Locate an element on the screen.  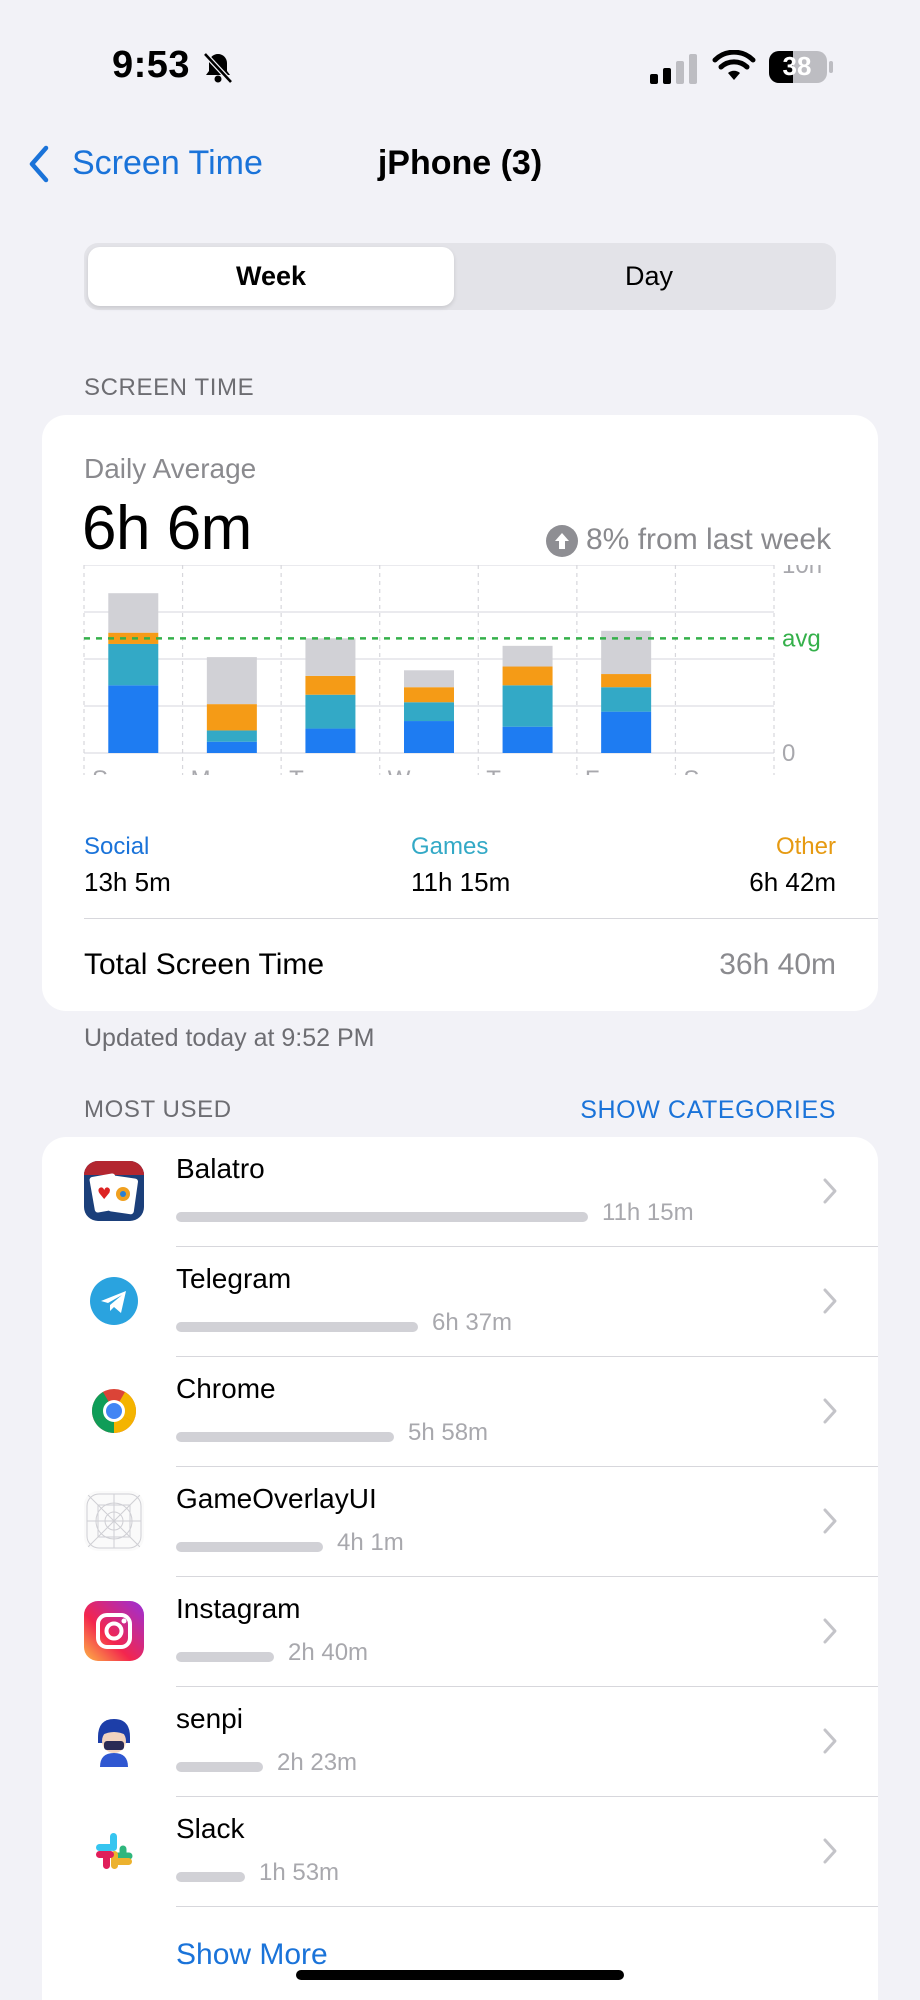
app-name: Chrome is located at coordinates (226, 1388).